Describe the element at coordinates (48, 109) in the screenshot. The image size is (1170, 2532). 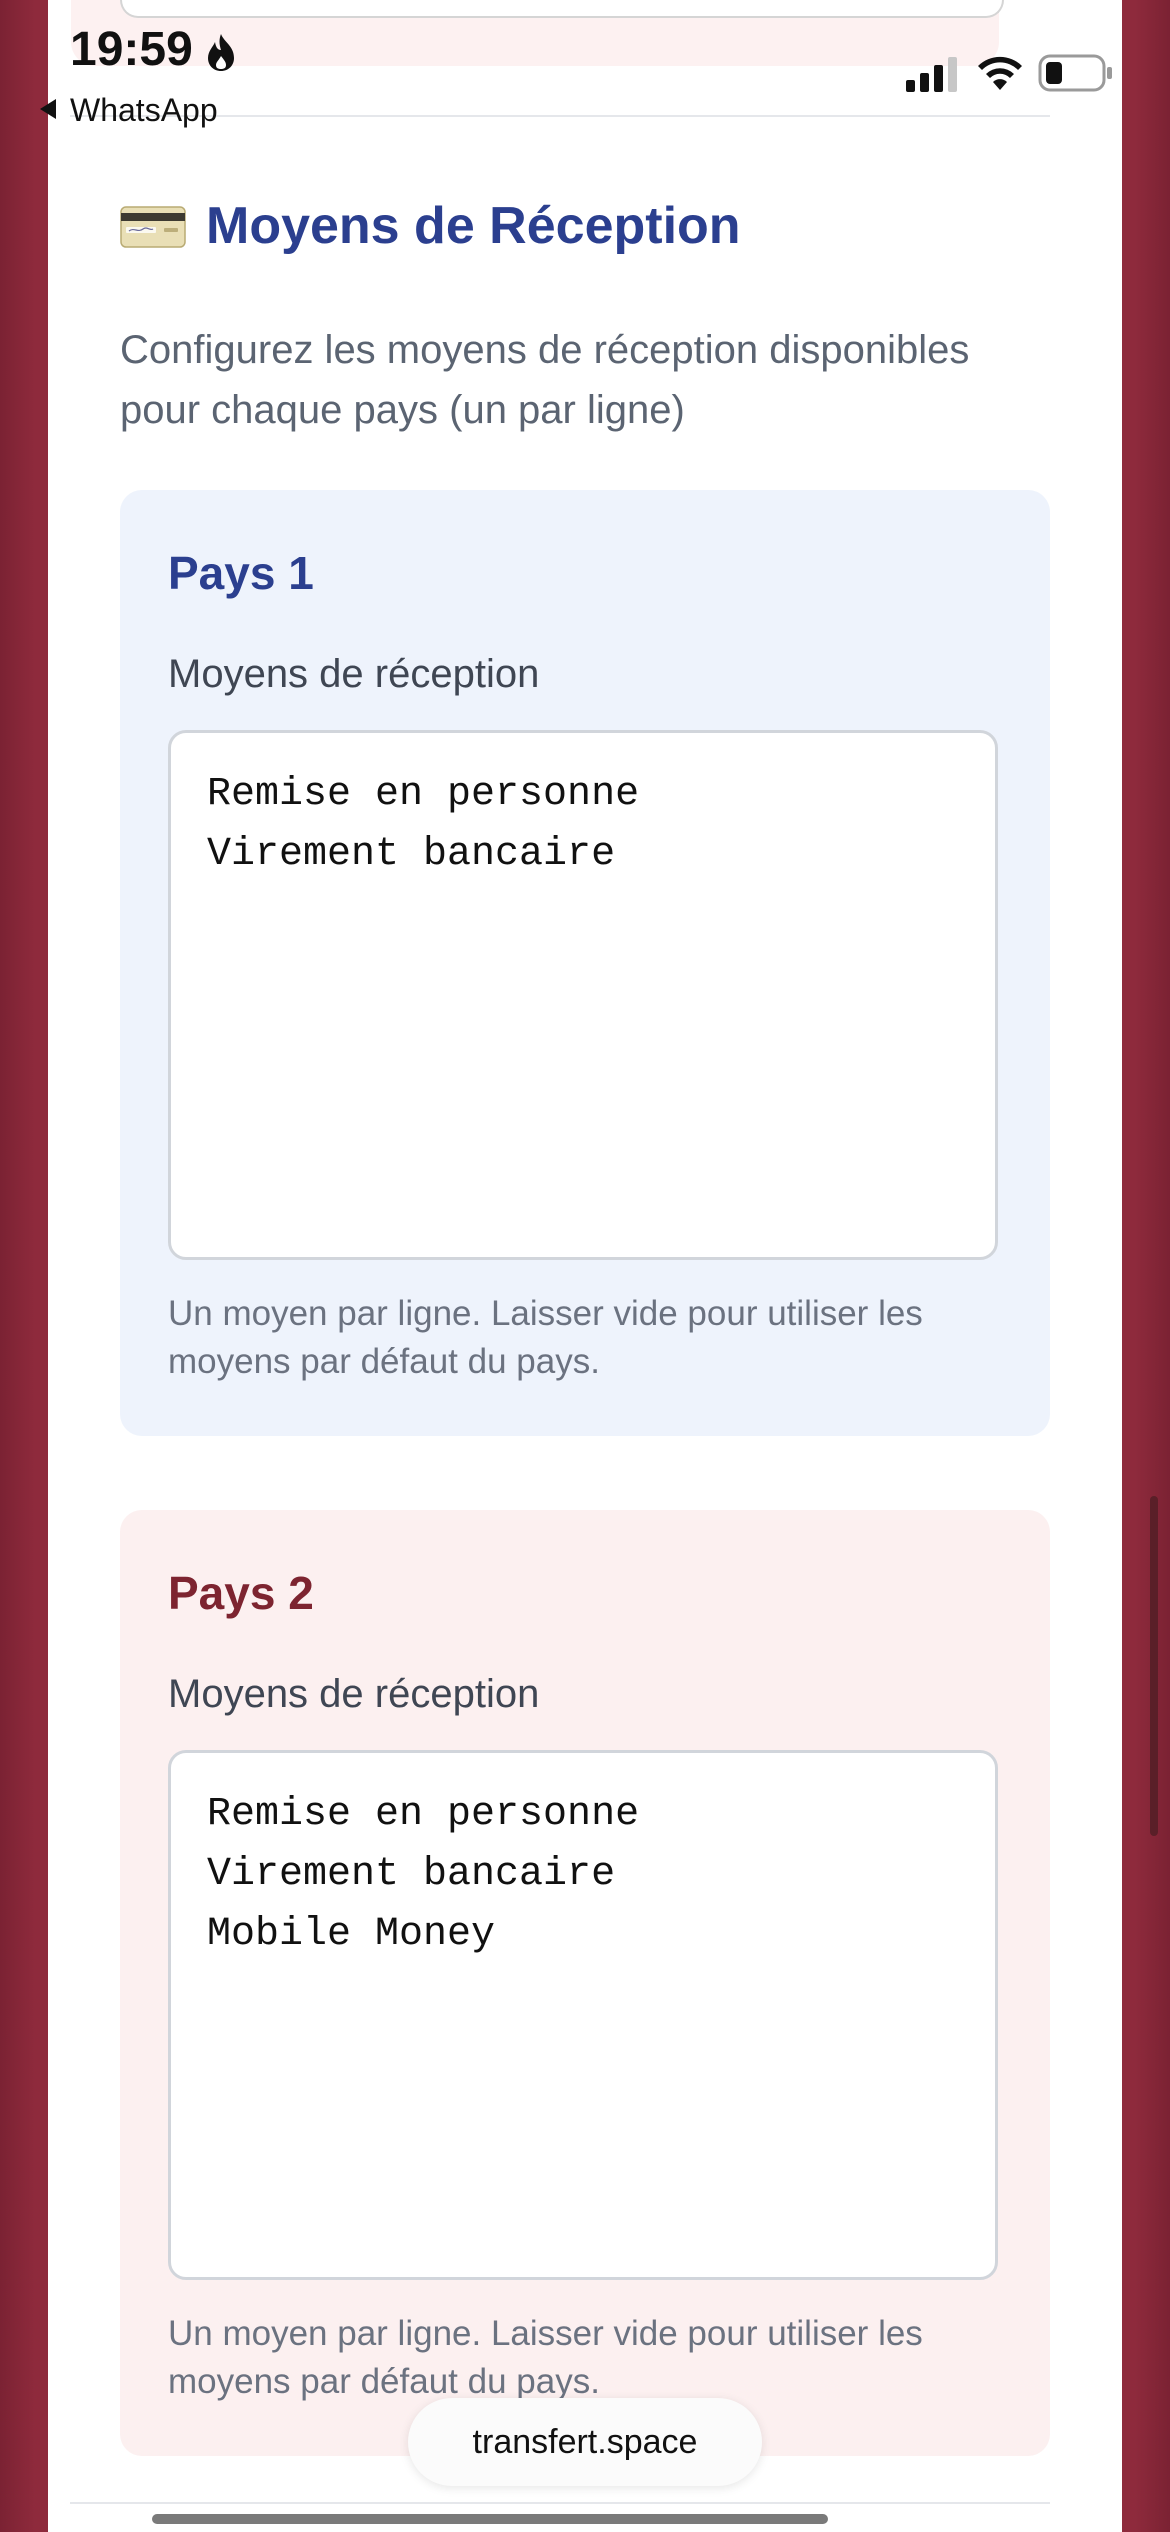
I see `back-arrow-icon` at that location.